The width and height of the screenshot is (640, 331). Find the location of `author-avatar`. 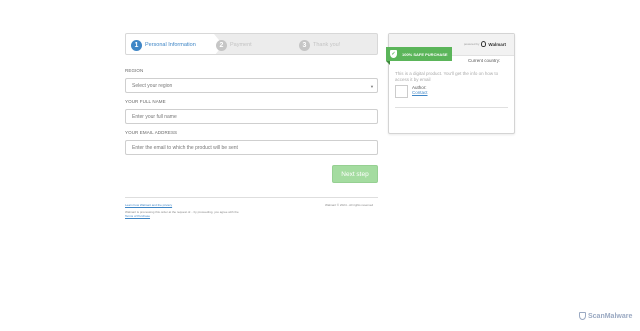

author-avatar is located at coordinates (401, 91).